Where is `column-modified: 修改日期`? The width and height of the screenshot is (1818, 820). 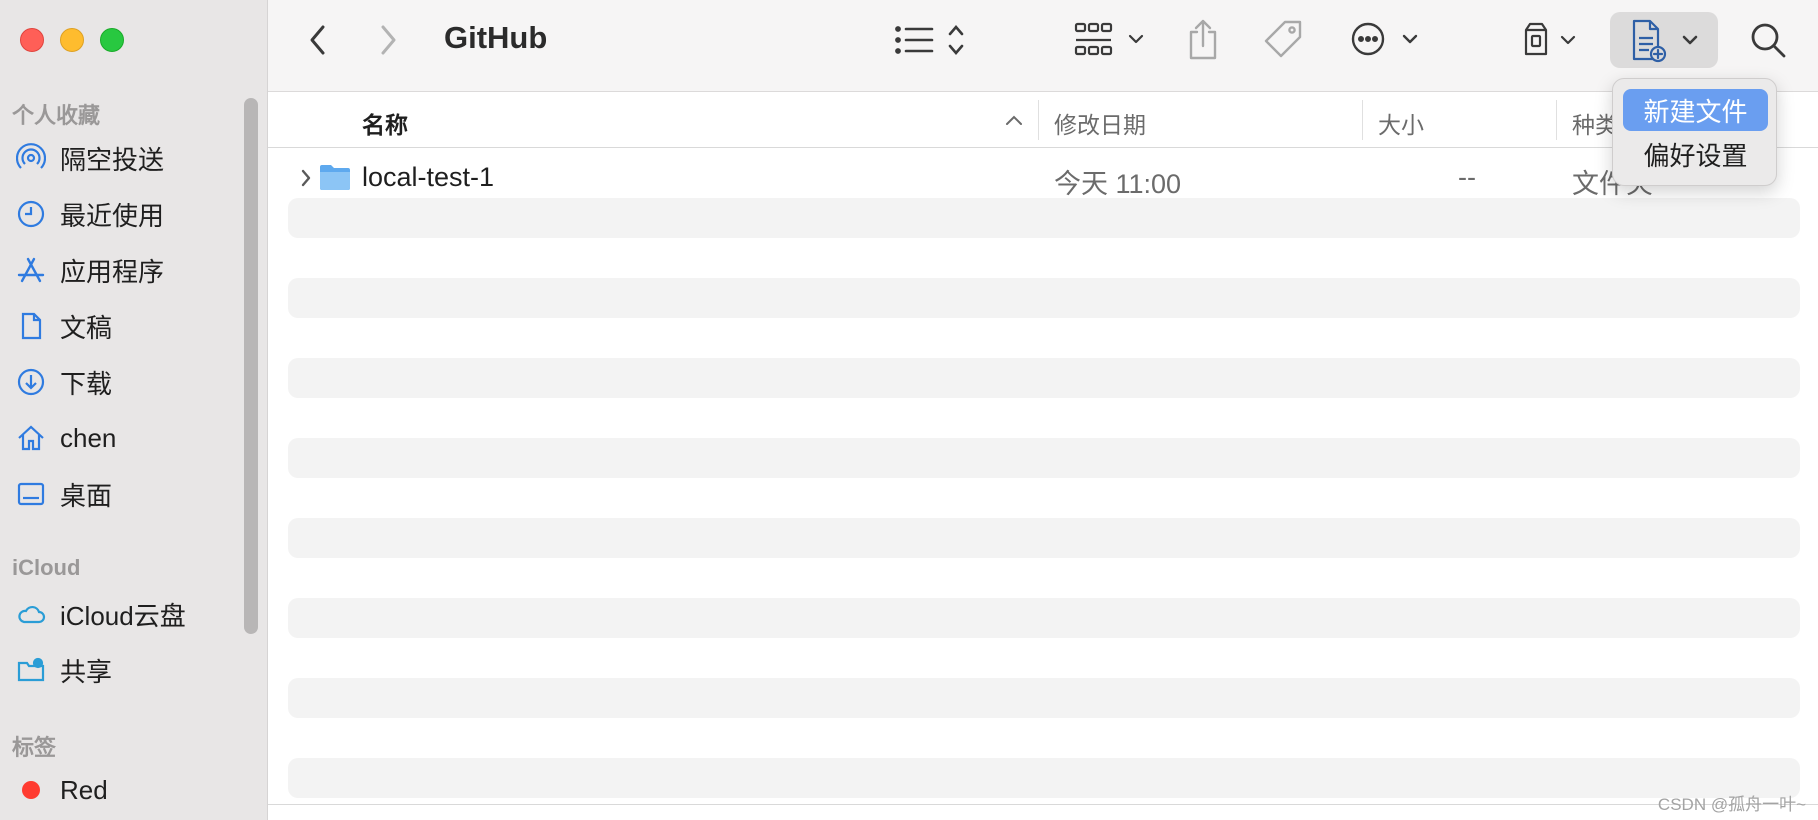
column-modified: 修改日期 is located at coordinates (1100, 123).